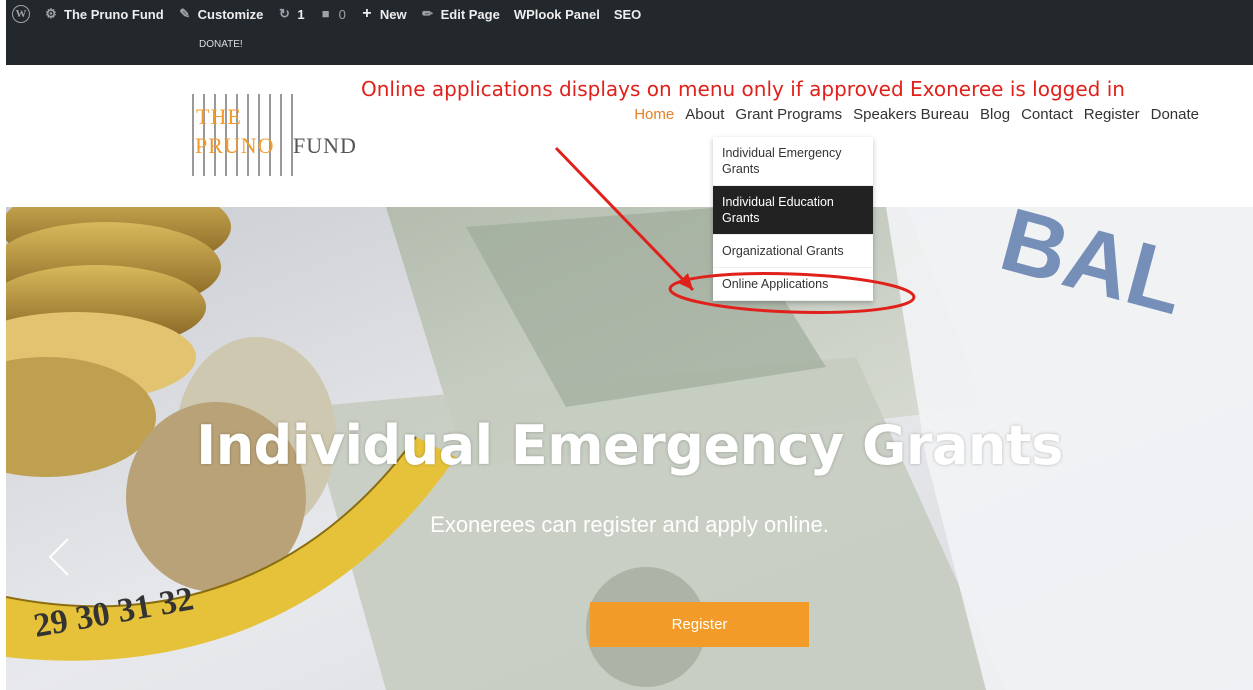 This screenshot has height=690, width=1253. What do you see at coordinates (301, 14) in the screenshot?
I see `admin-updates-count: 1` at bounding box center [301, 14].